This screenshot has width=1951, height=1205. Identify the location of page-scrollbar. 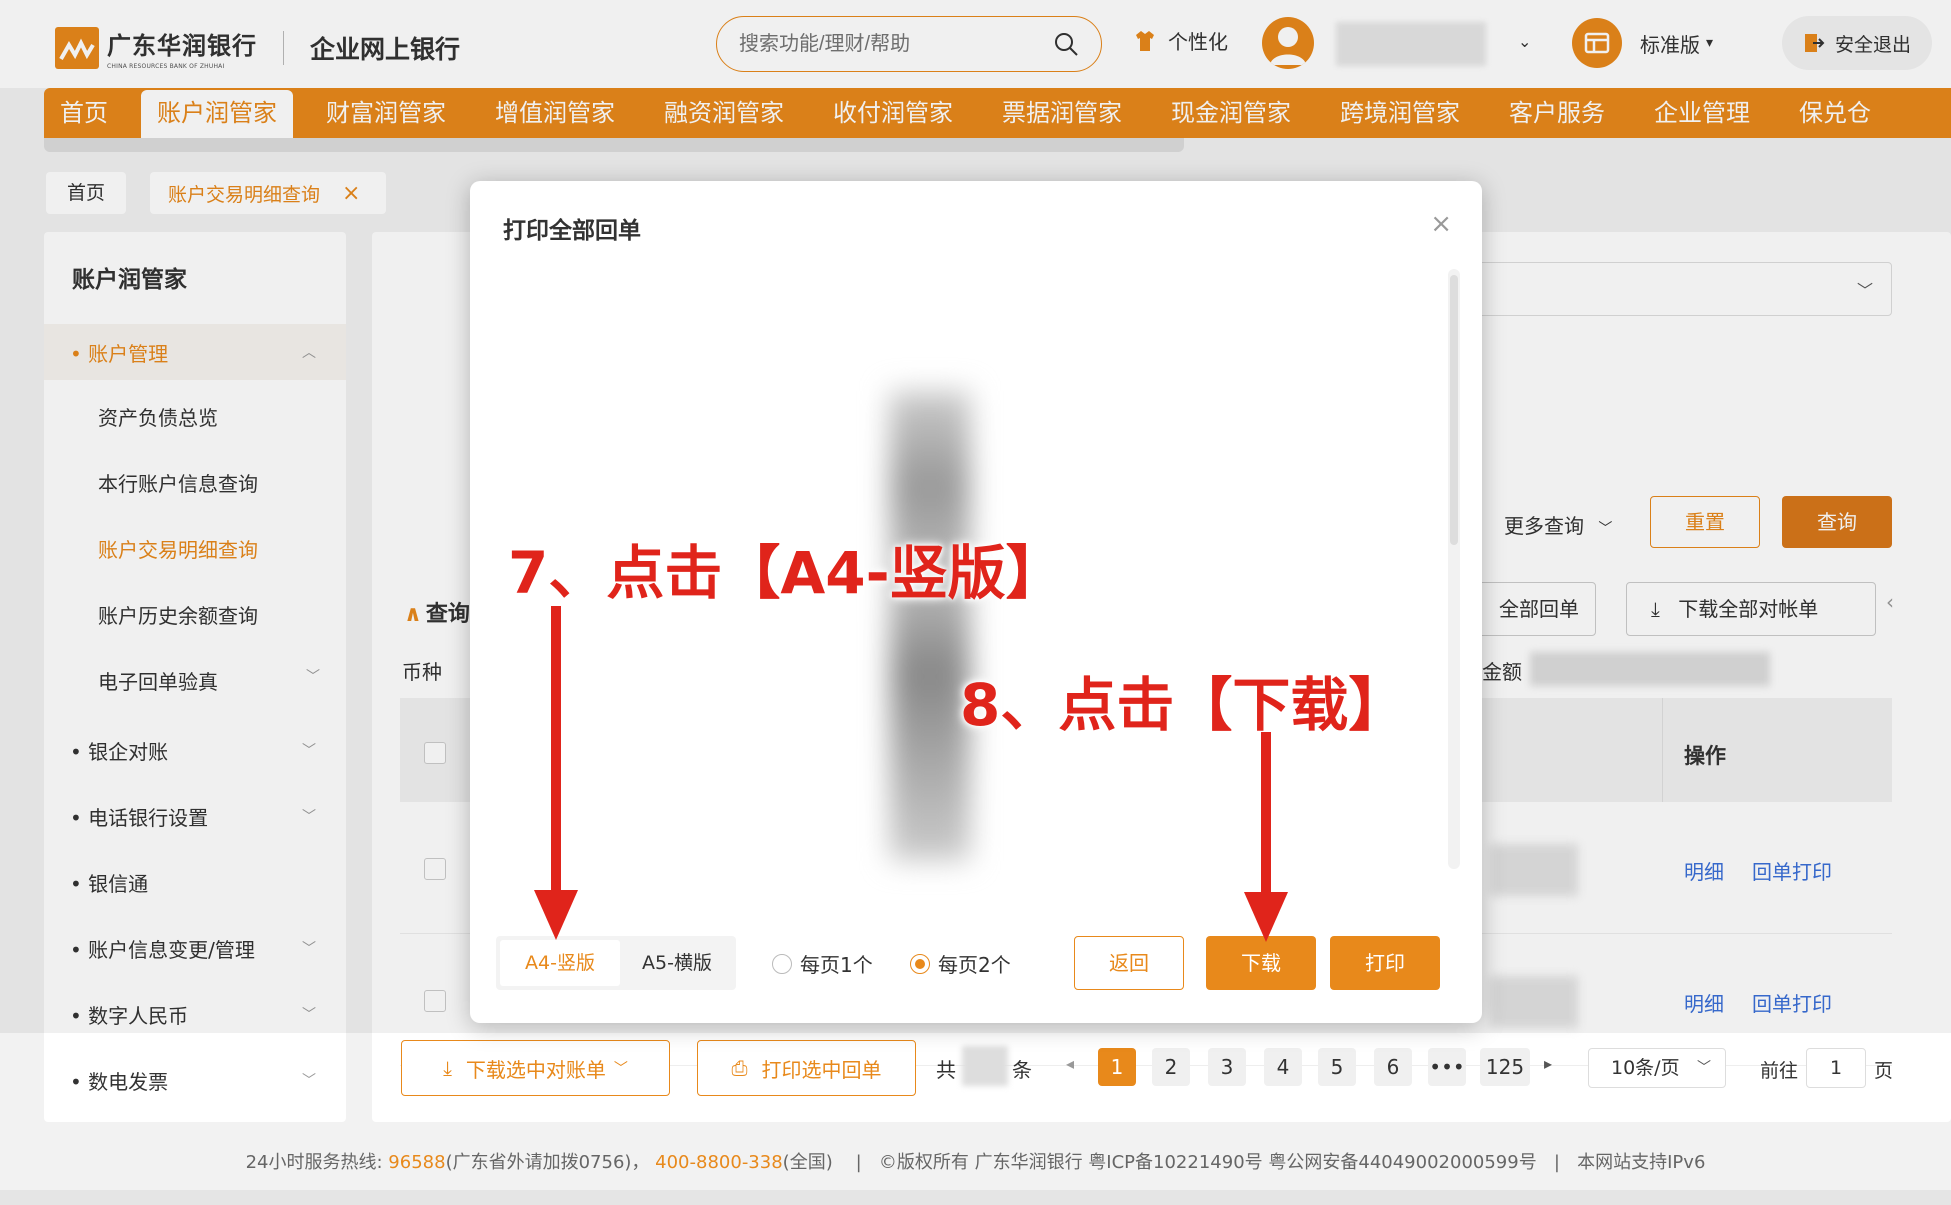
(975, 1197).